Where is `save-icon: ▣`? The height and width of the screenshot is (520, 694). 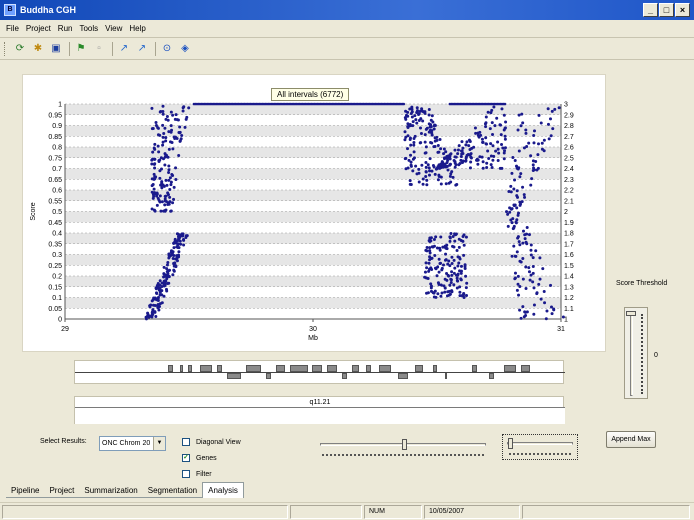 save-icon: ▣ is located at coordinates (56, 49).